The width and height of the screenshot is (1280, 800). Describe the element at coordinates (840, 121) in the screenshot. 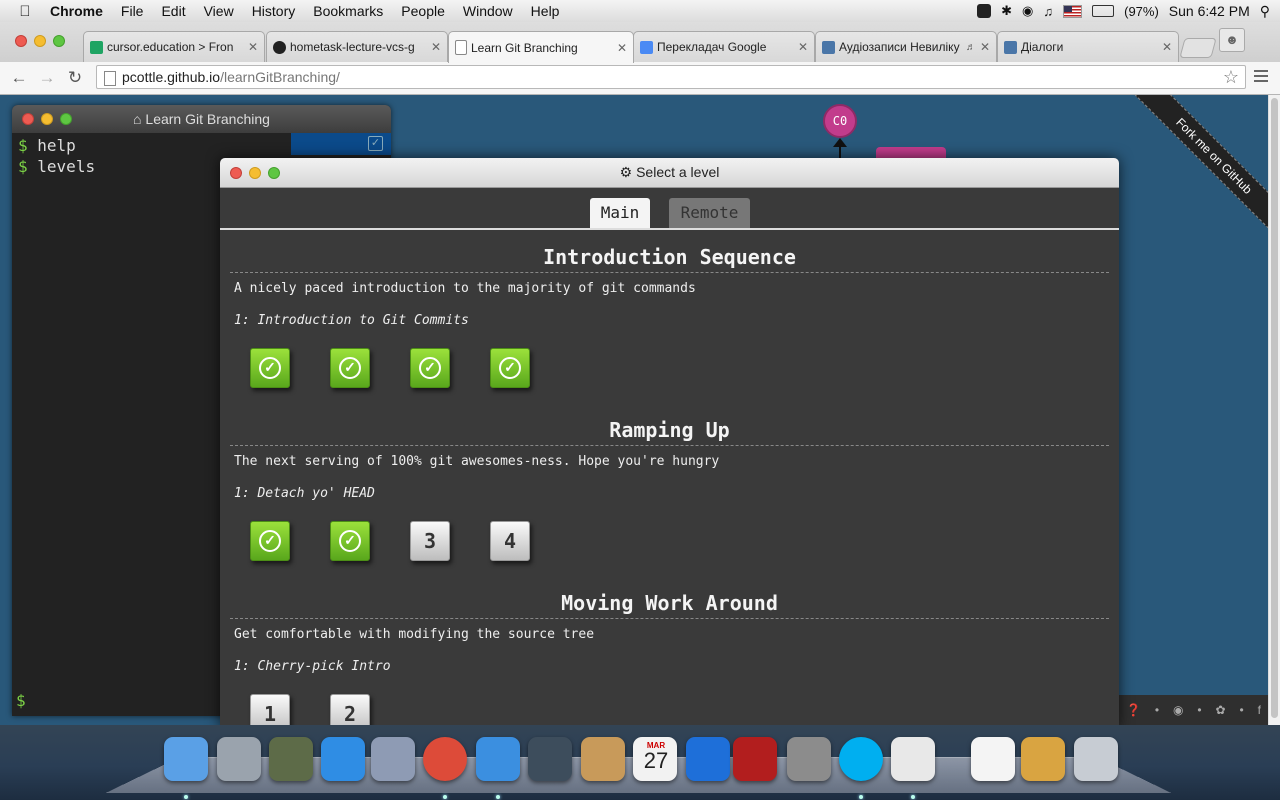

I see `commit-node: C0` at that location.